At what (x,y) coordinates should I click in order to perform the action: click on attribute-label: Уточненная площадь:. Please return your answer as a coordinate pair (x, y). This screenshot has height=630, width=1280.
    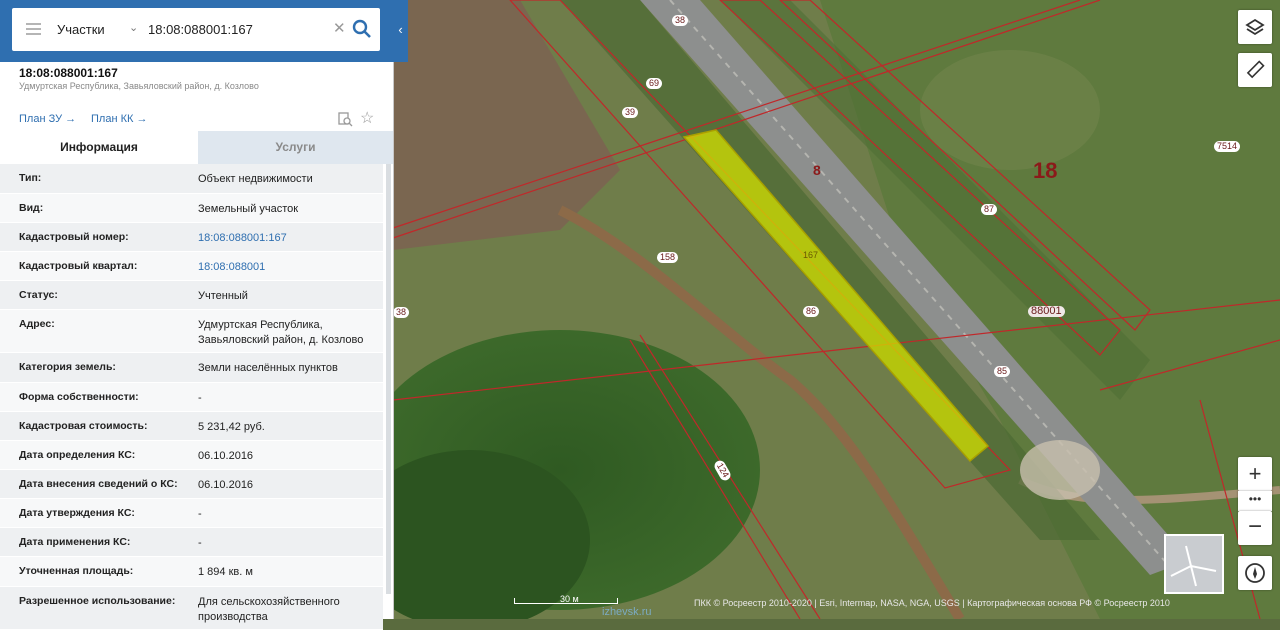
    Looking at the image, I should click on (76, 571).